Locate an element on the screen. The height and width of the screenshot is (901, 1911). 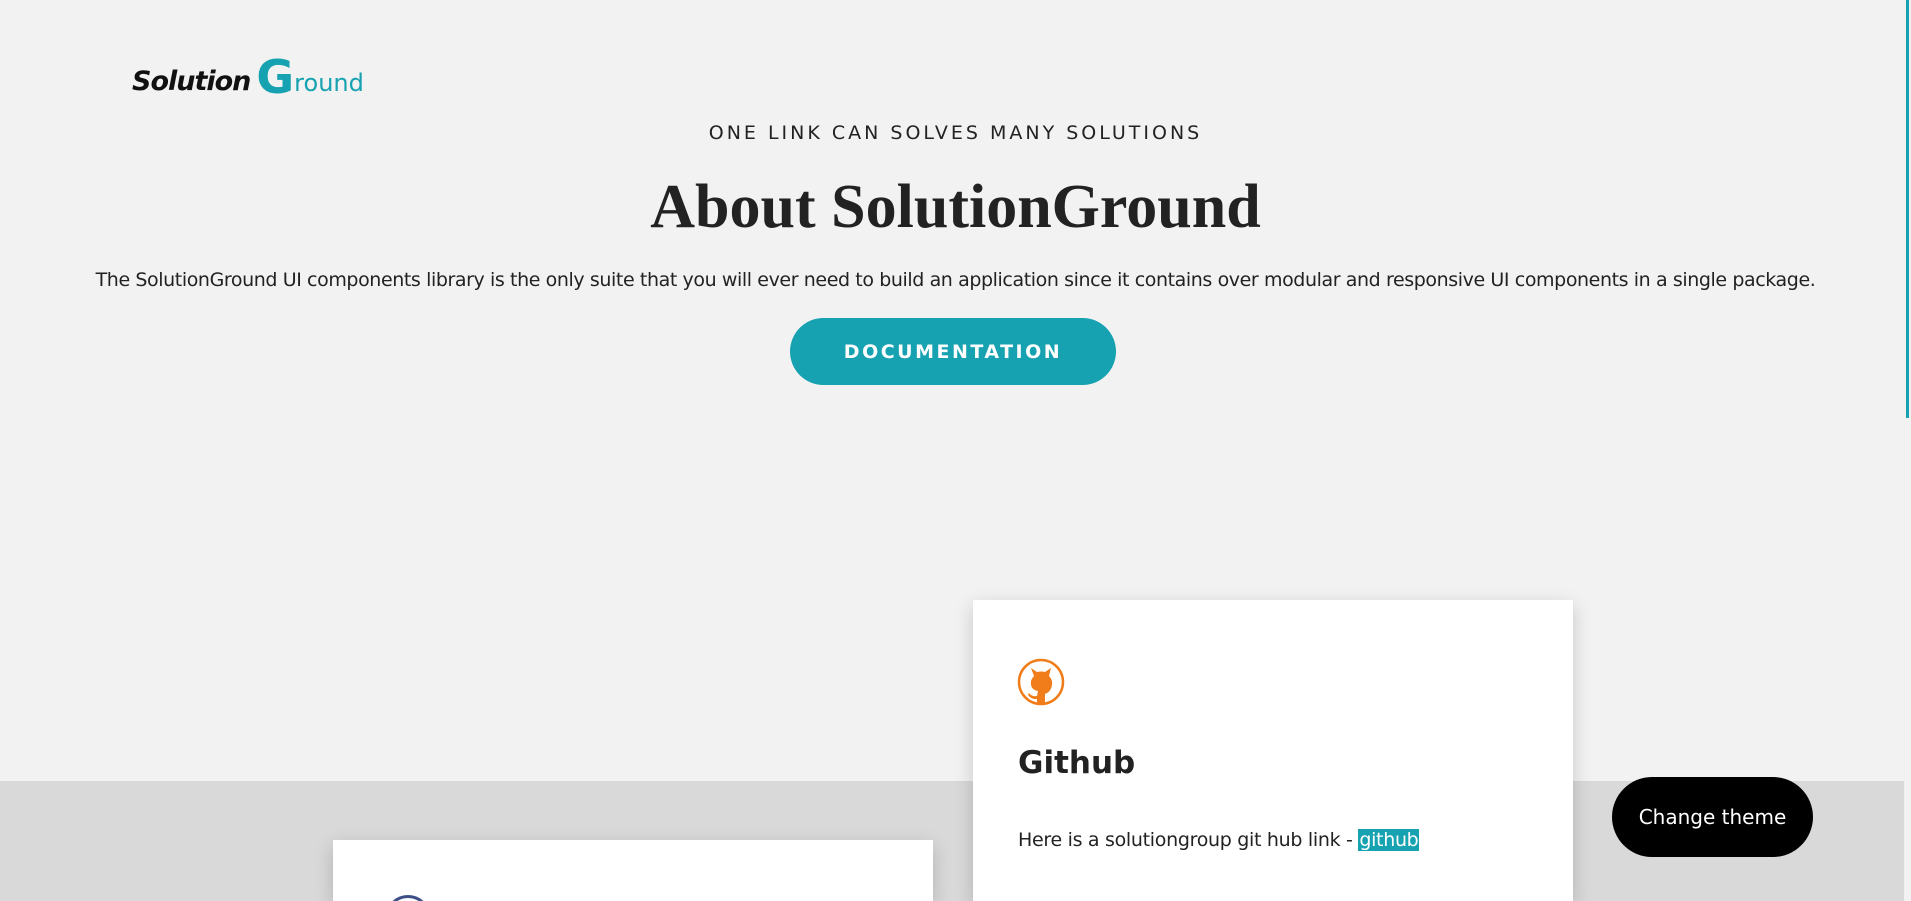
github-card-title: Github is located at coordinates (1077, 763).